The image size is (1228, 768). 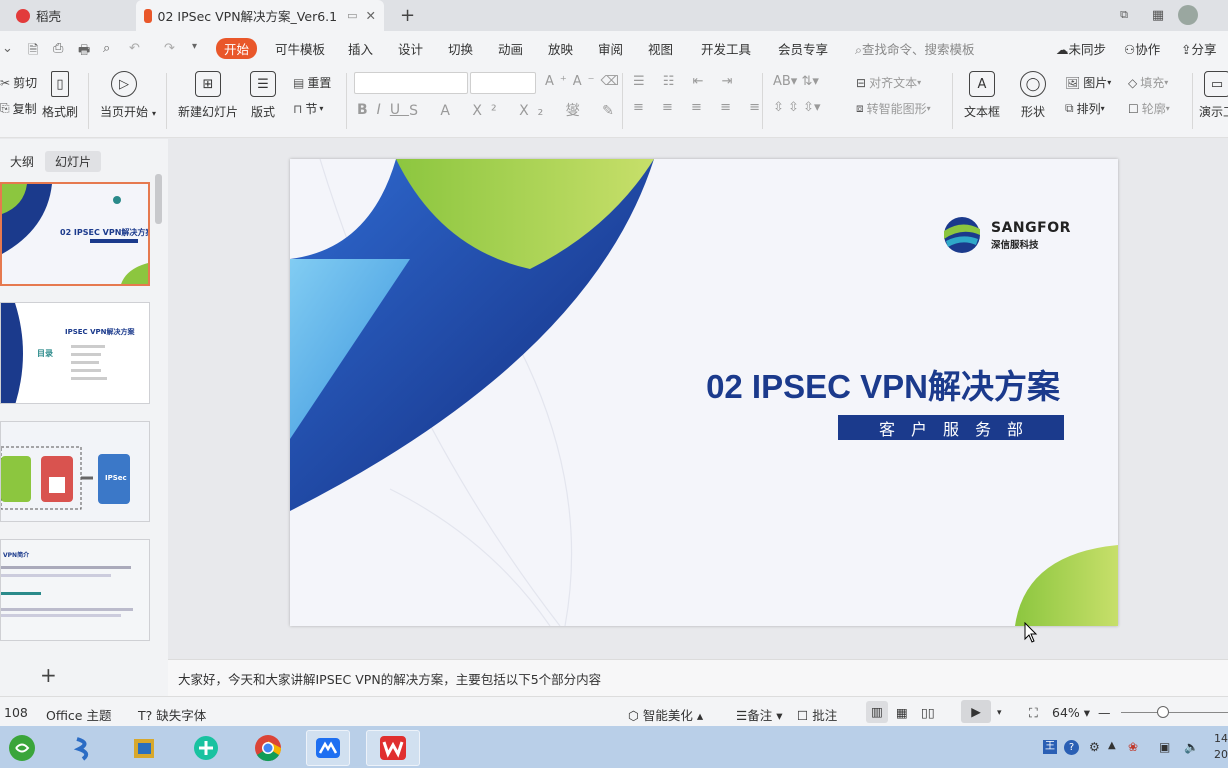 I want to click on arrange-button: ⧉ 排列 ▾, so click(x=1085, y=108).